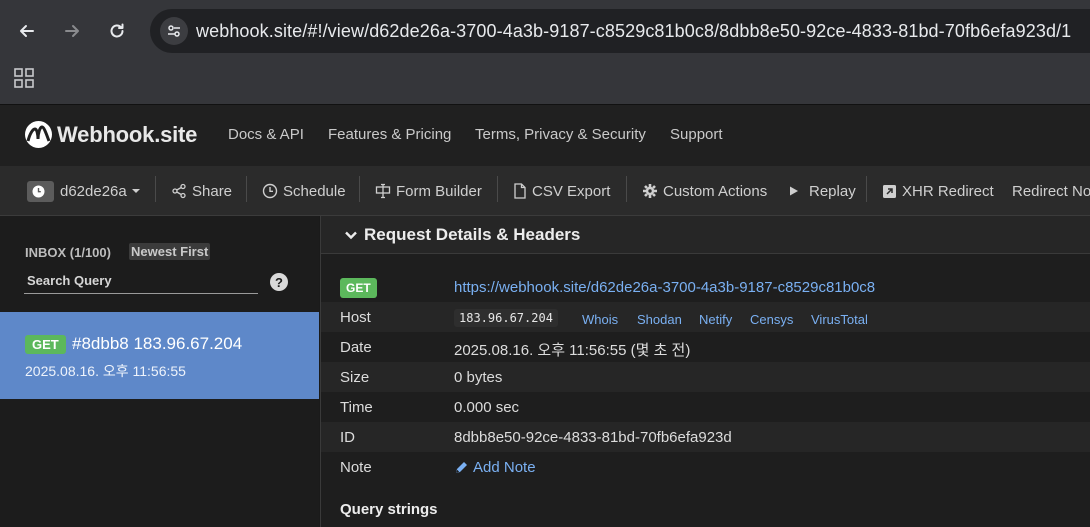 The image size is (1090, 527). I want to click on nav-docs-api: Docs & API, so click(266, 134).